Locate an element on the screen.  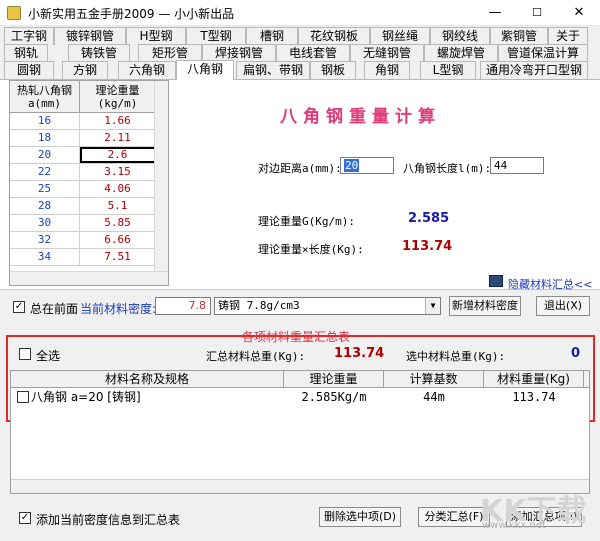
grid-cell-weight: 3.15 is located at coordinates (118, 172).